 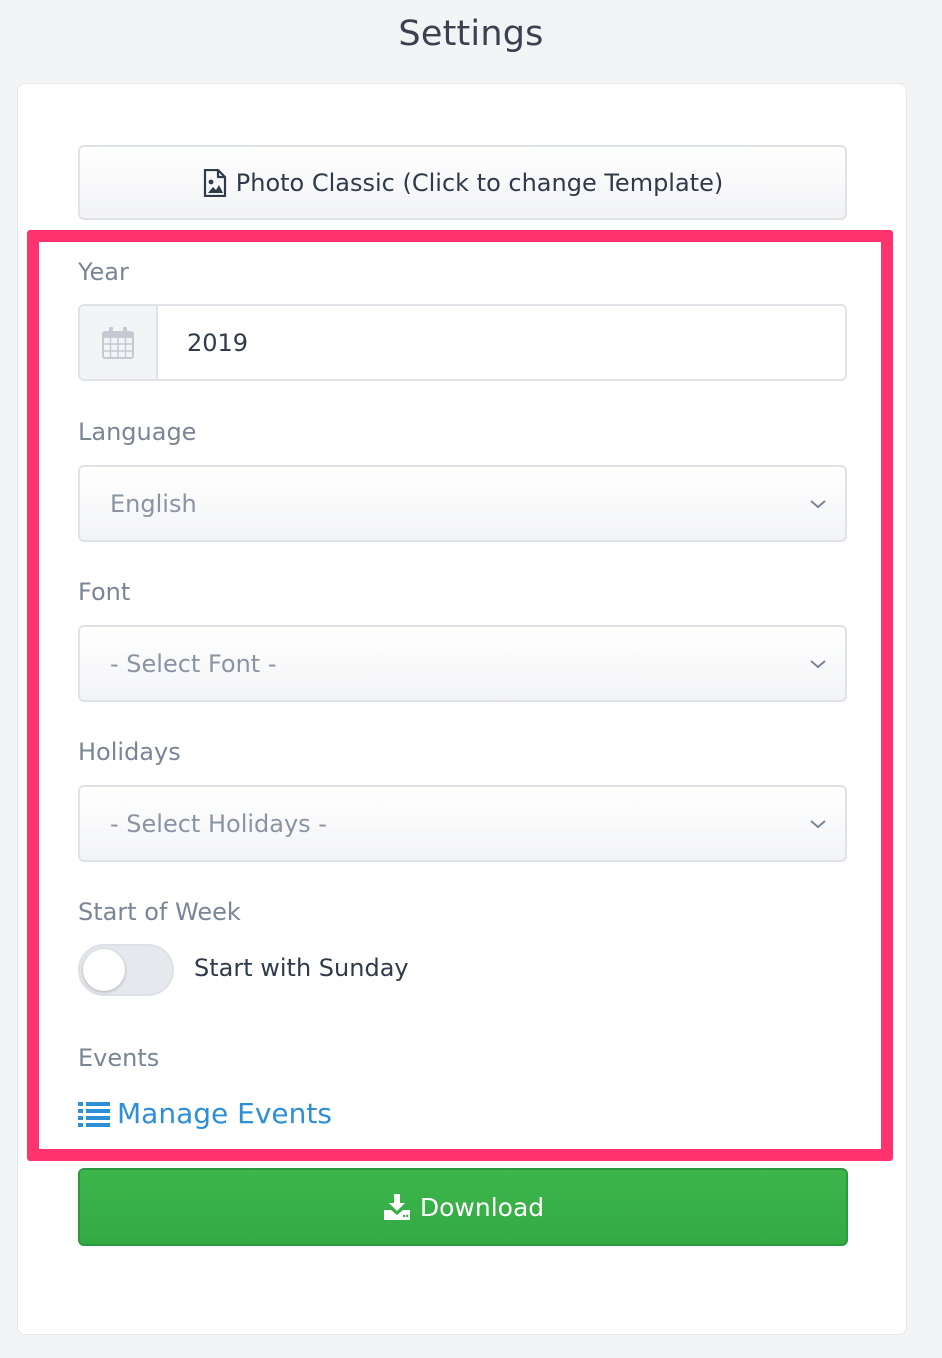 What do you see at coordinates (482, 1207) in the screenshot?
I see `download-label: Download` at bounding box center [482, 1207].